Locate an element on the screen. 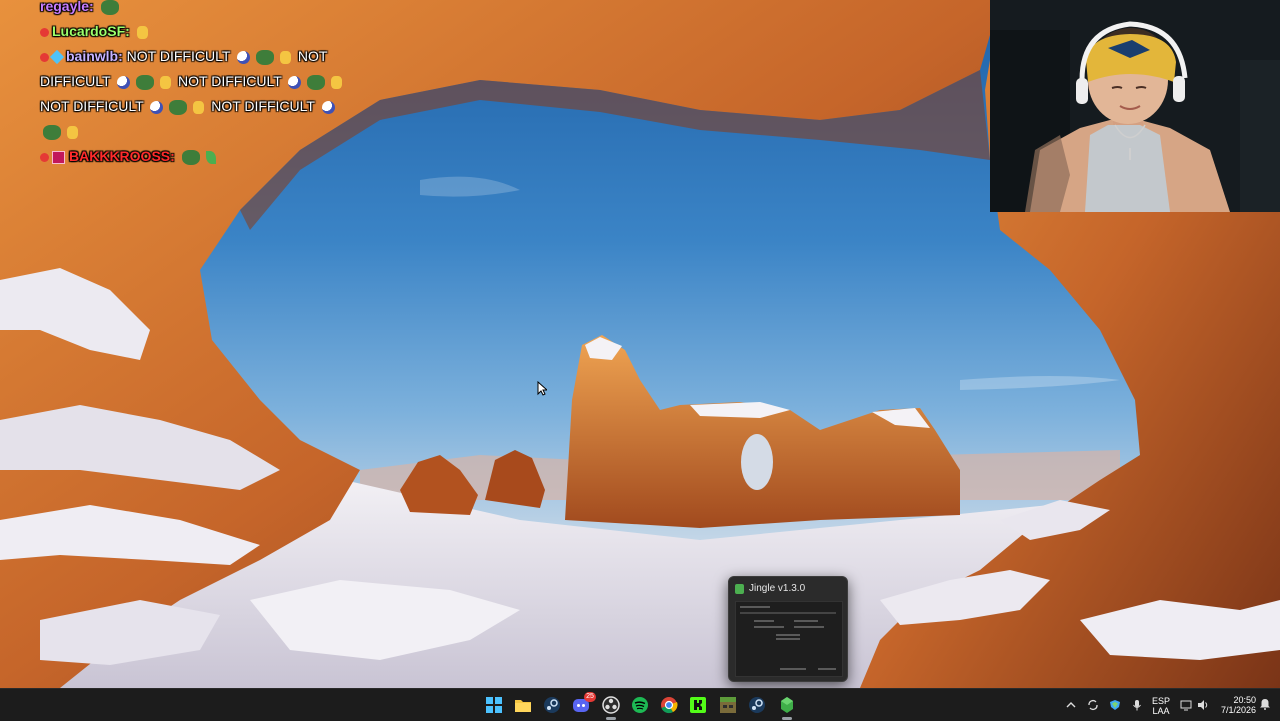 The width and height of the screenshot is (1280, 721). notification-bell-icon is located at coordinates (1265, 704).